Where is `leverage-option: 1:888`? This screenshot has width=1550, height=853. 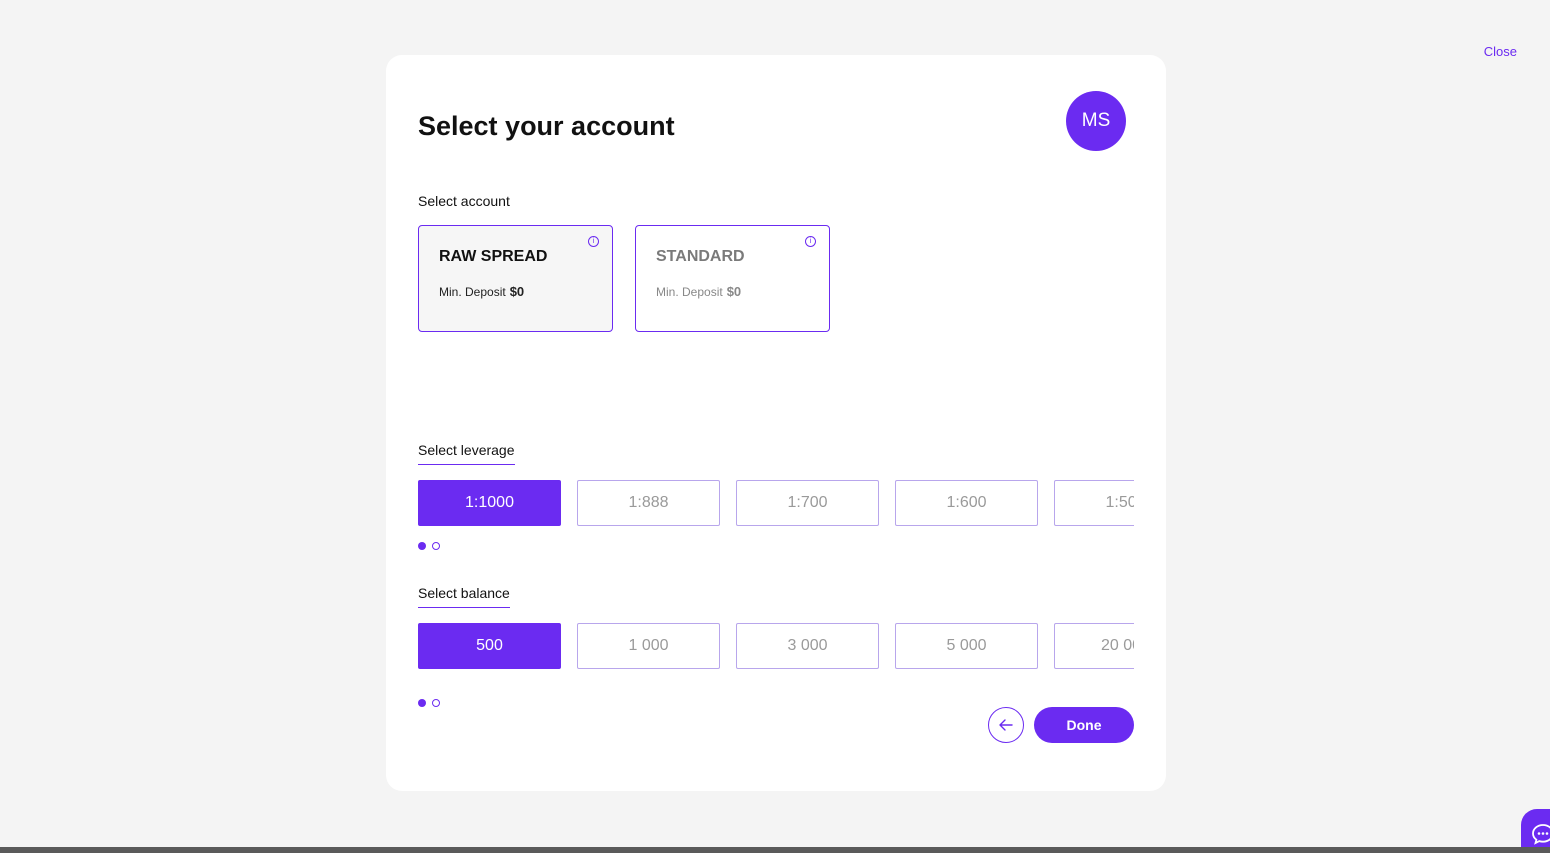
leverage-option: 1:888 is located at coordinates (648, 503).